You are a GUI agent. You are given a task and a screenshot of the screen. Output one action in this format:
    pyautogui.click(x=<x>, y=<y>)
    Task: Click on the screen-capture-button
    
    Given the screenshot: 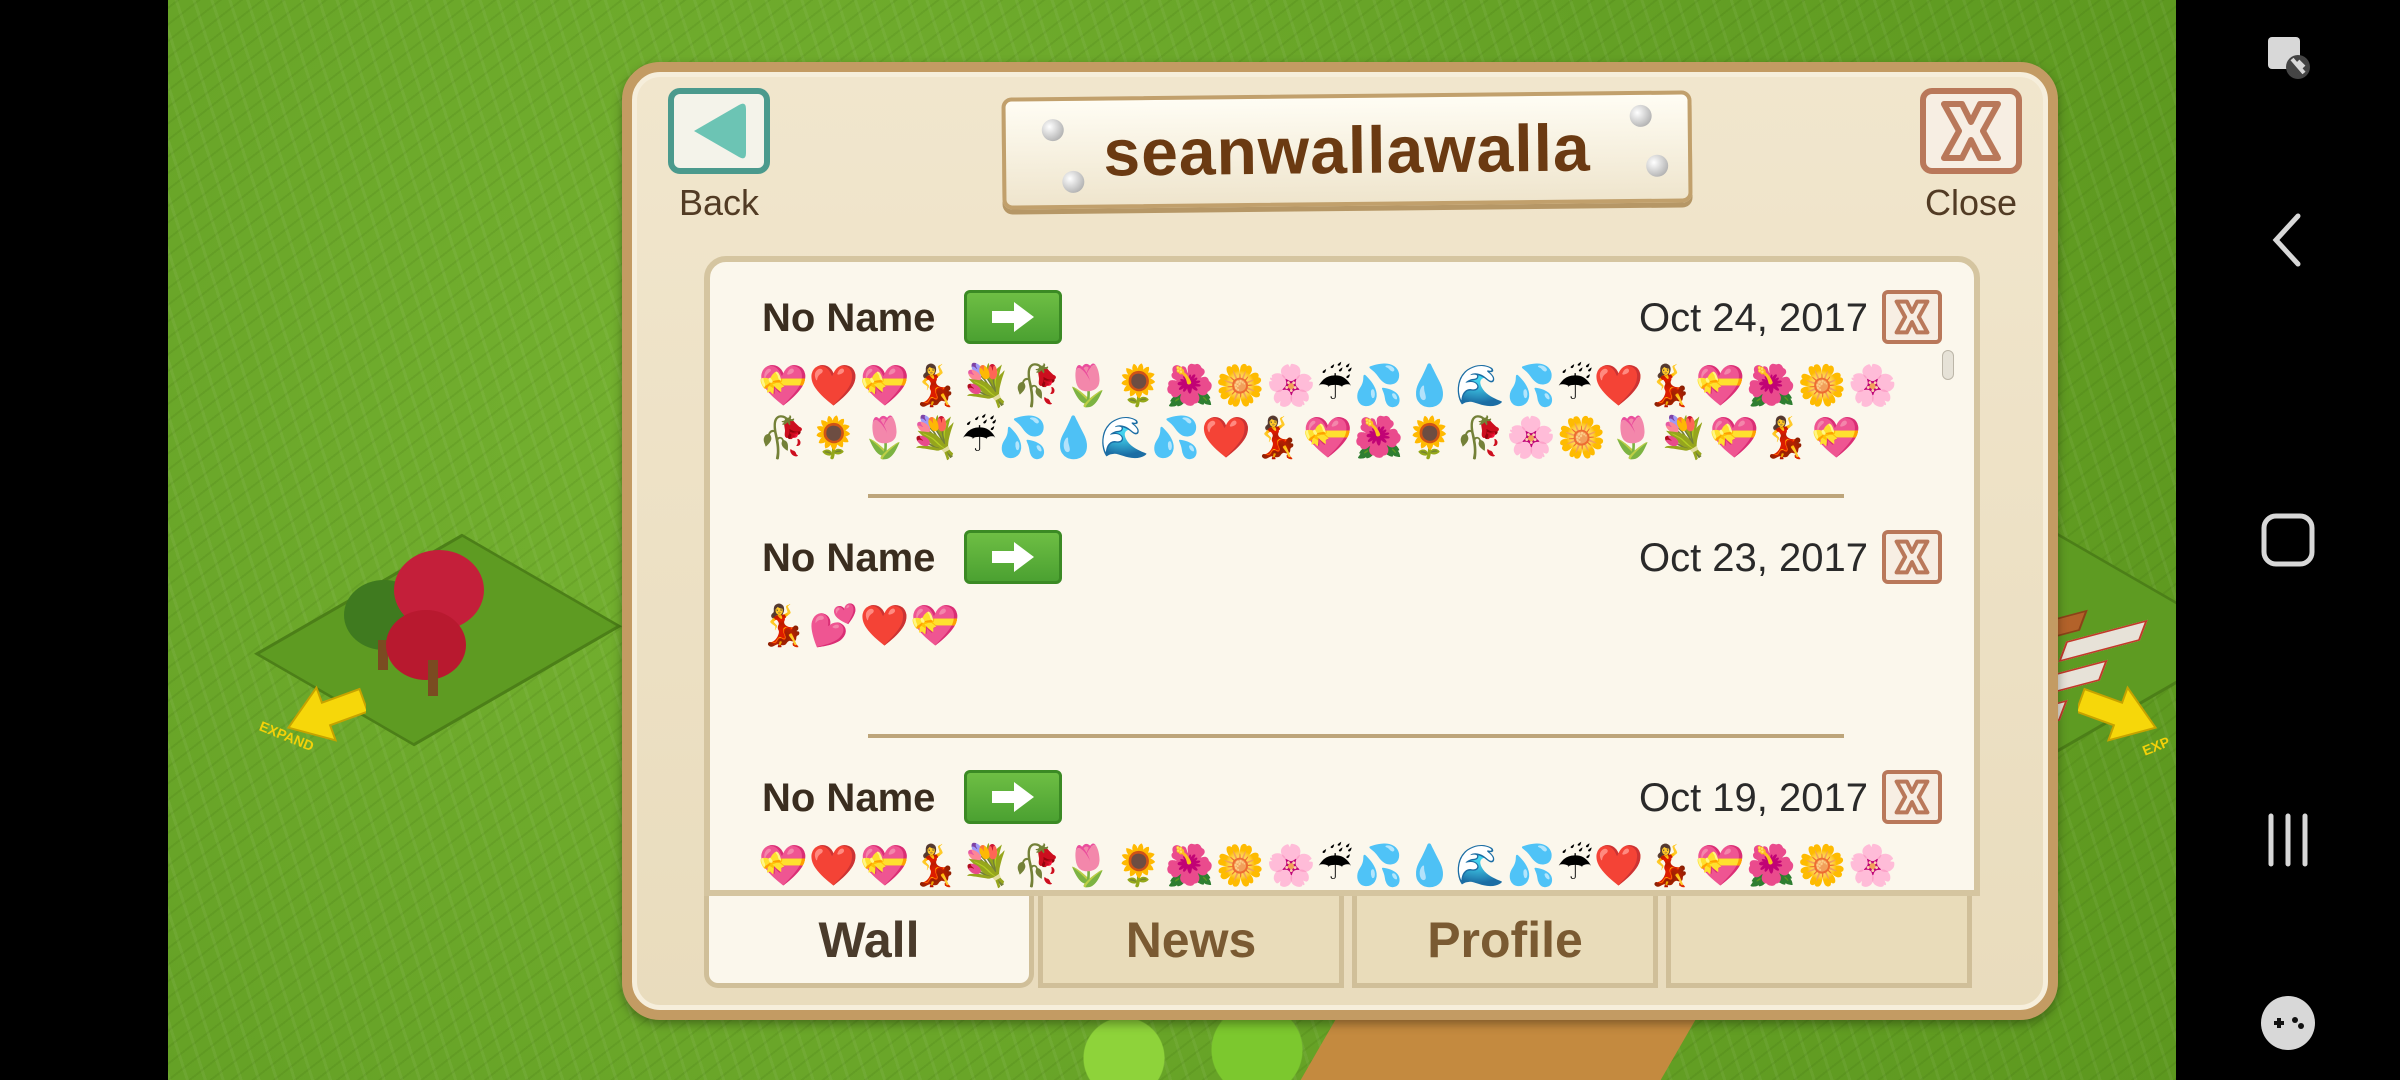 What is the action you would take?
    pyautogui.click(x=2288, y=57)
    